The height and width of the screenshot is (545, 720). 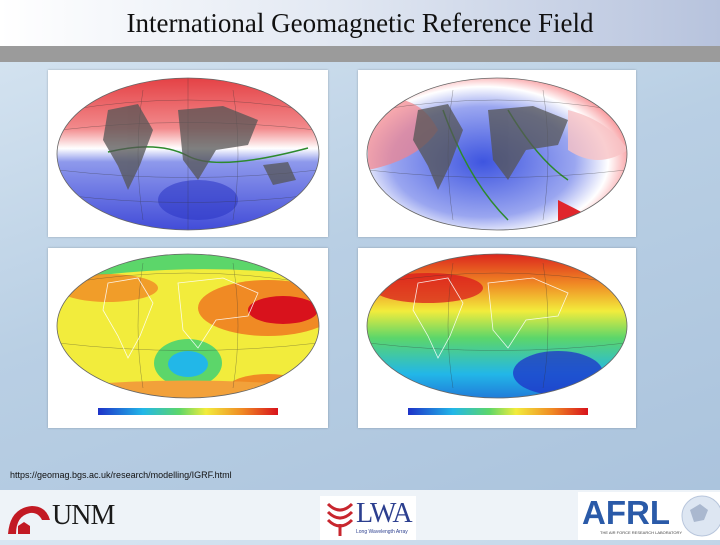 What do you see at coordinates (29, 520) in the screenshot?
I see `unm-emblem-icon` at bounding box center [29, 520].